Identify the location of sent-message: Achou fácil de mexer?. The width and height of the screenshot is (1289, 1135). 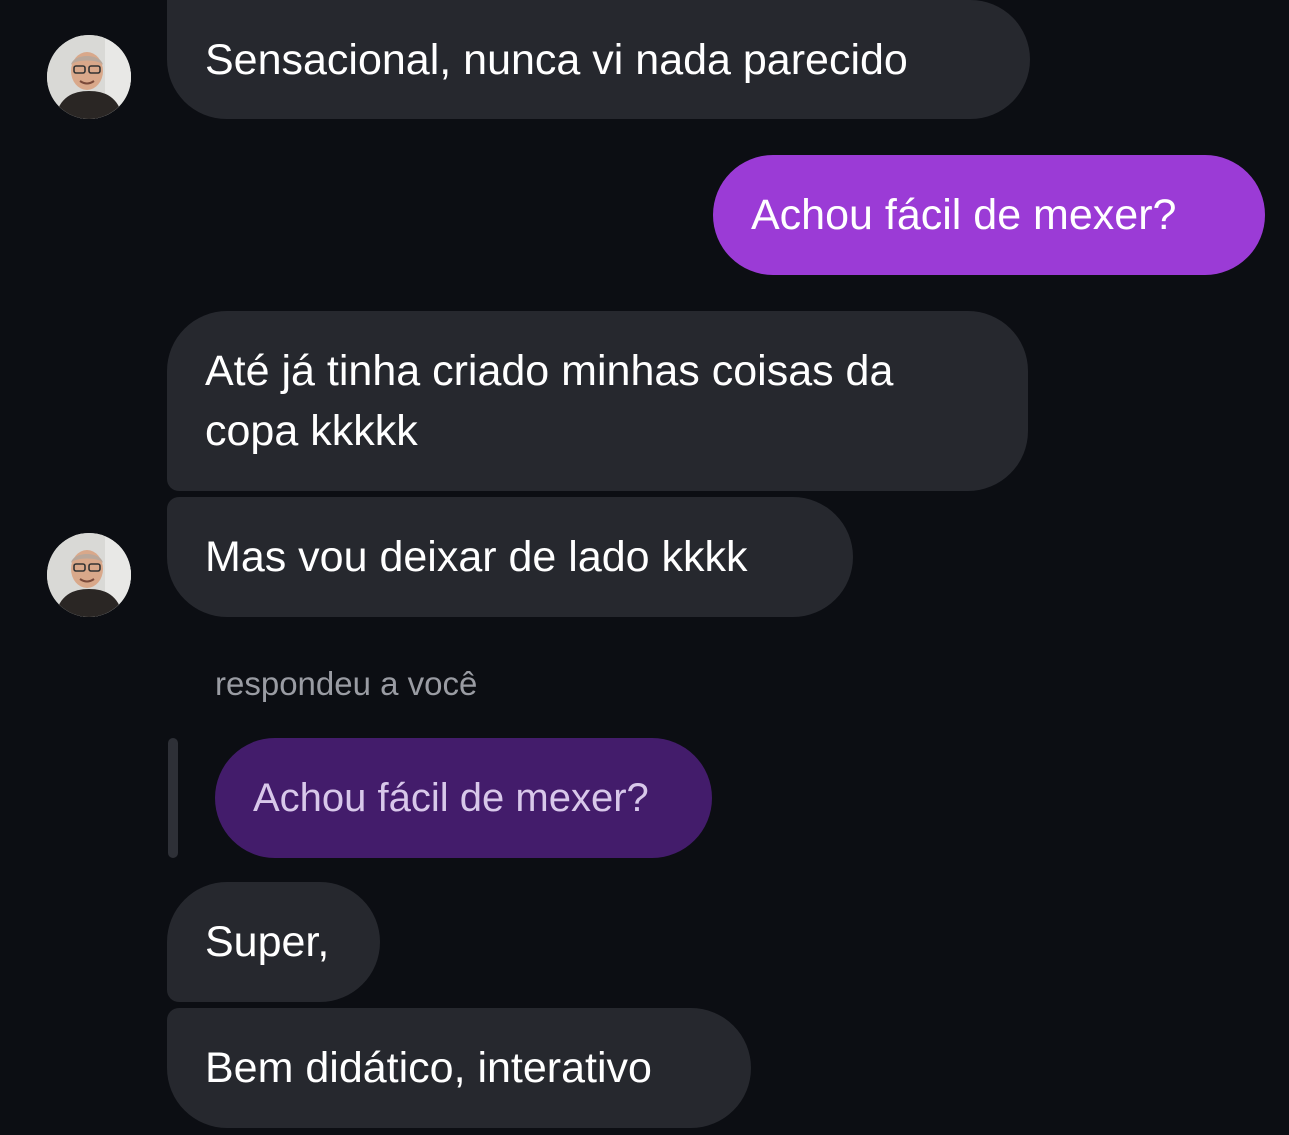
(989, 215).